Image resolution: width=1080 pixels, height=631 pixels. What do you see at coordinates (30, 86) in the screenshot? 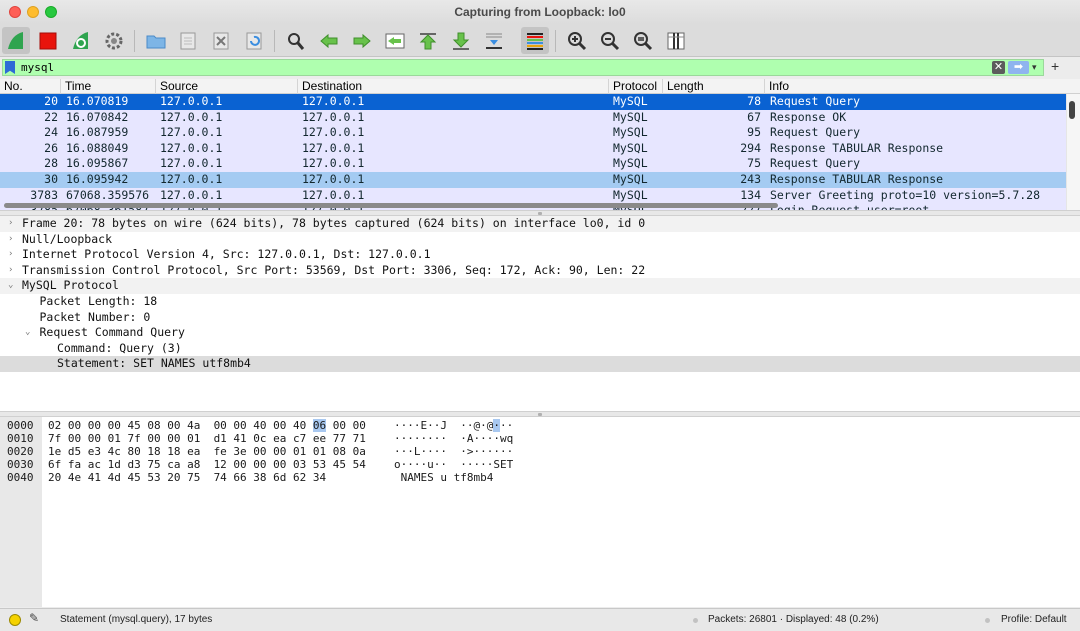
I see `column-header-no: No.` at bounding box center [30, 86].